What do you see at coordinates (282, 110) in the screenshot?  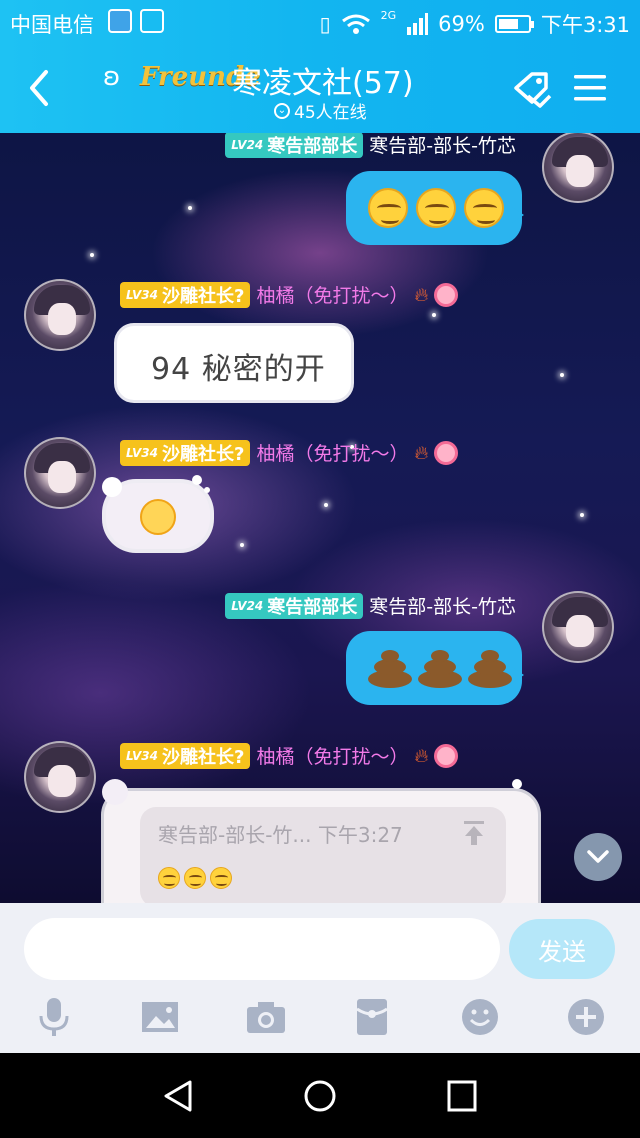 I see `chevron-down-icon: ⌄` at bounding box center [282, 110].